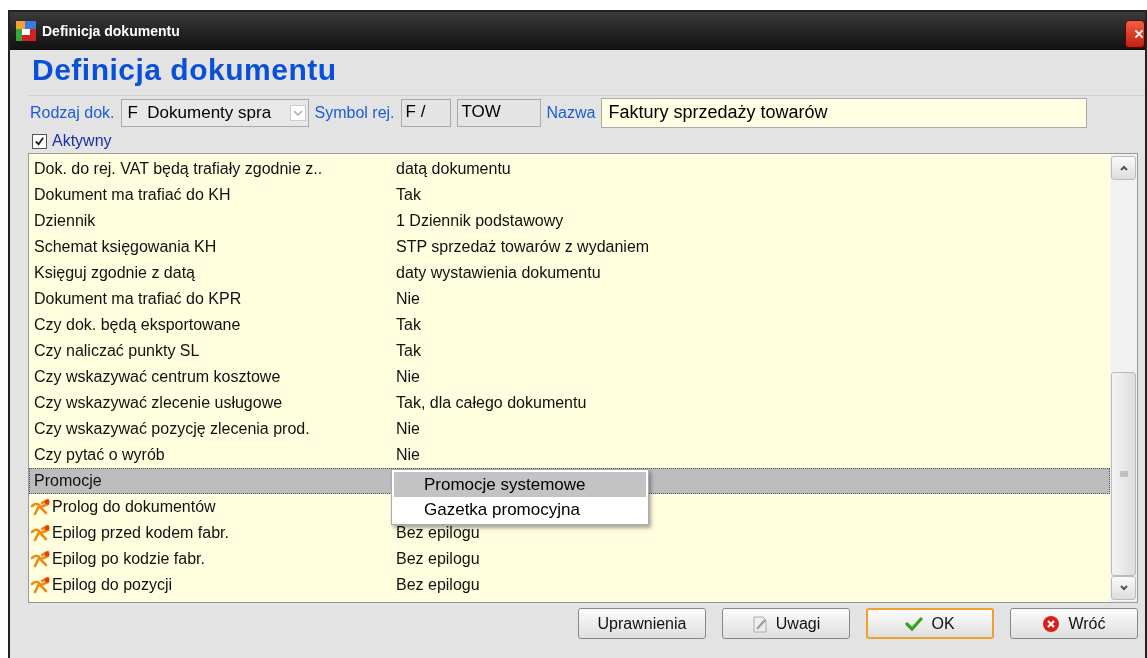  Describe the element at coordinates (128, 559) in the screenshot. I see `property-label: Epilog po kodzie fabr.` at that location.